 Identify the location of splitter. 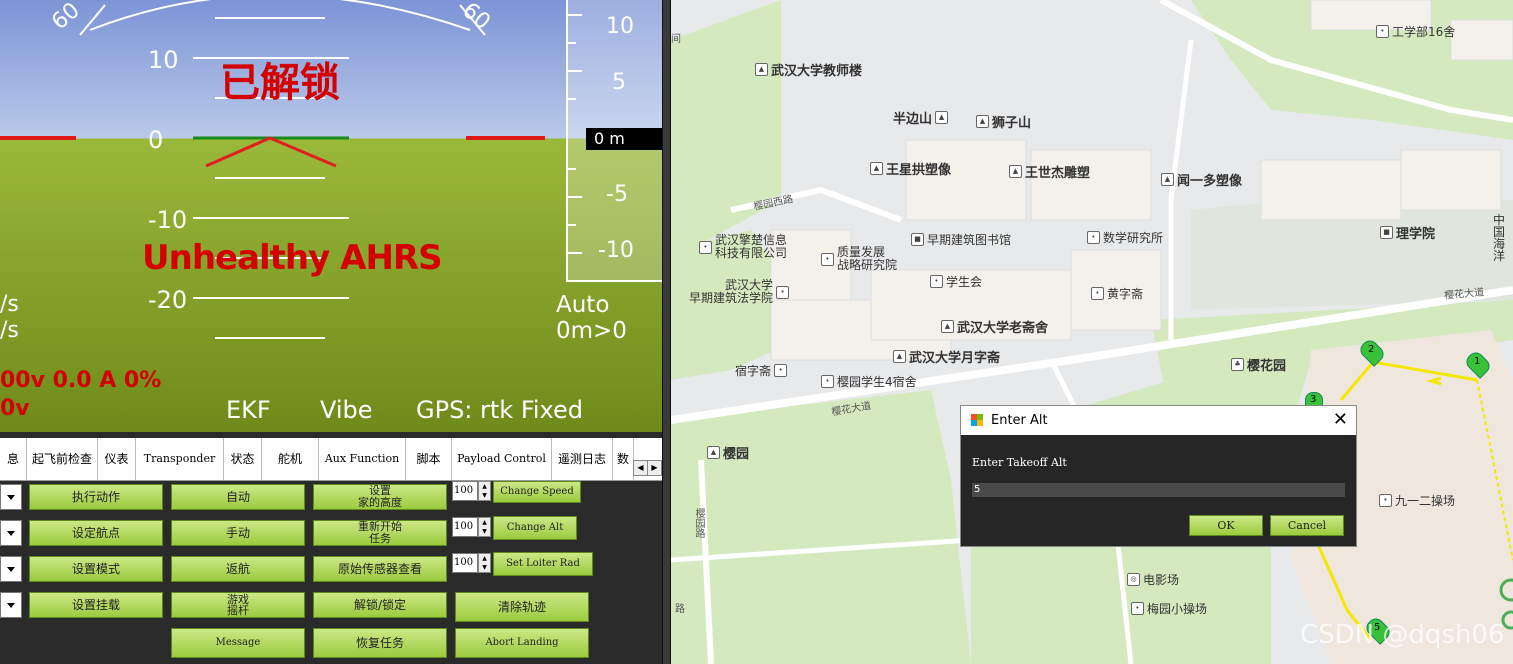
(666, 332).